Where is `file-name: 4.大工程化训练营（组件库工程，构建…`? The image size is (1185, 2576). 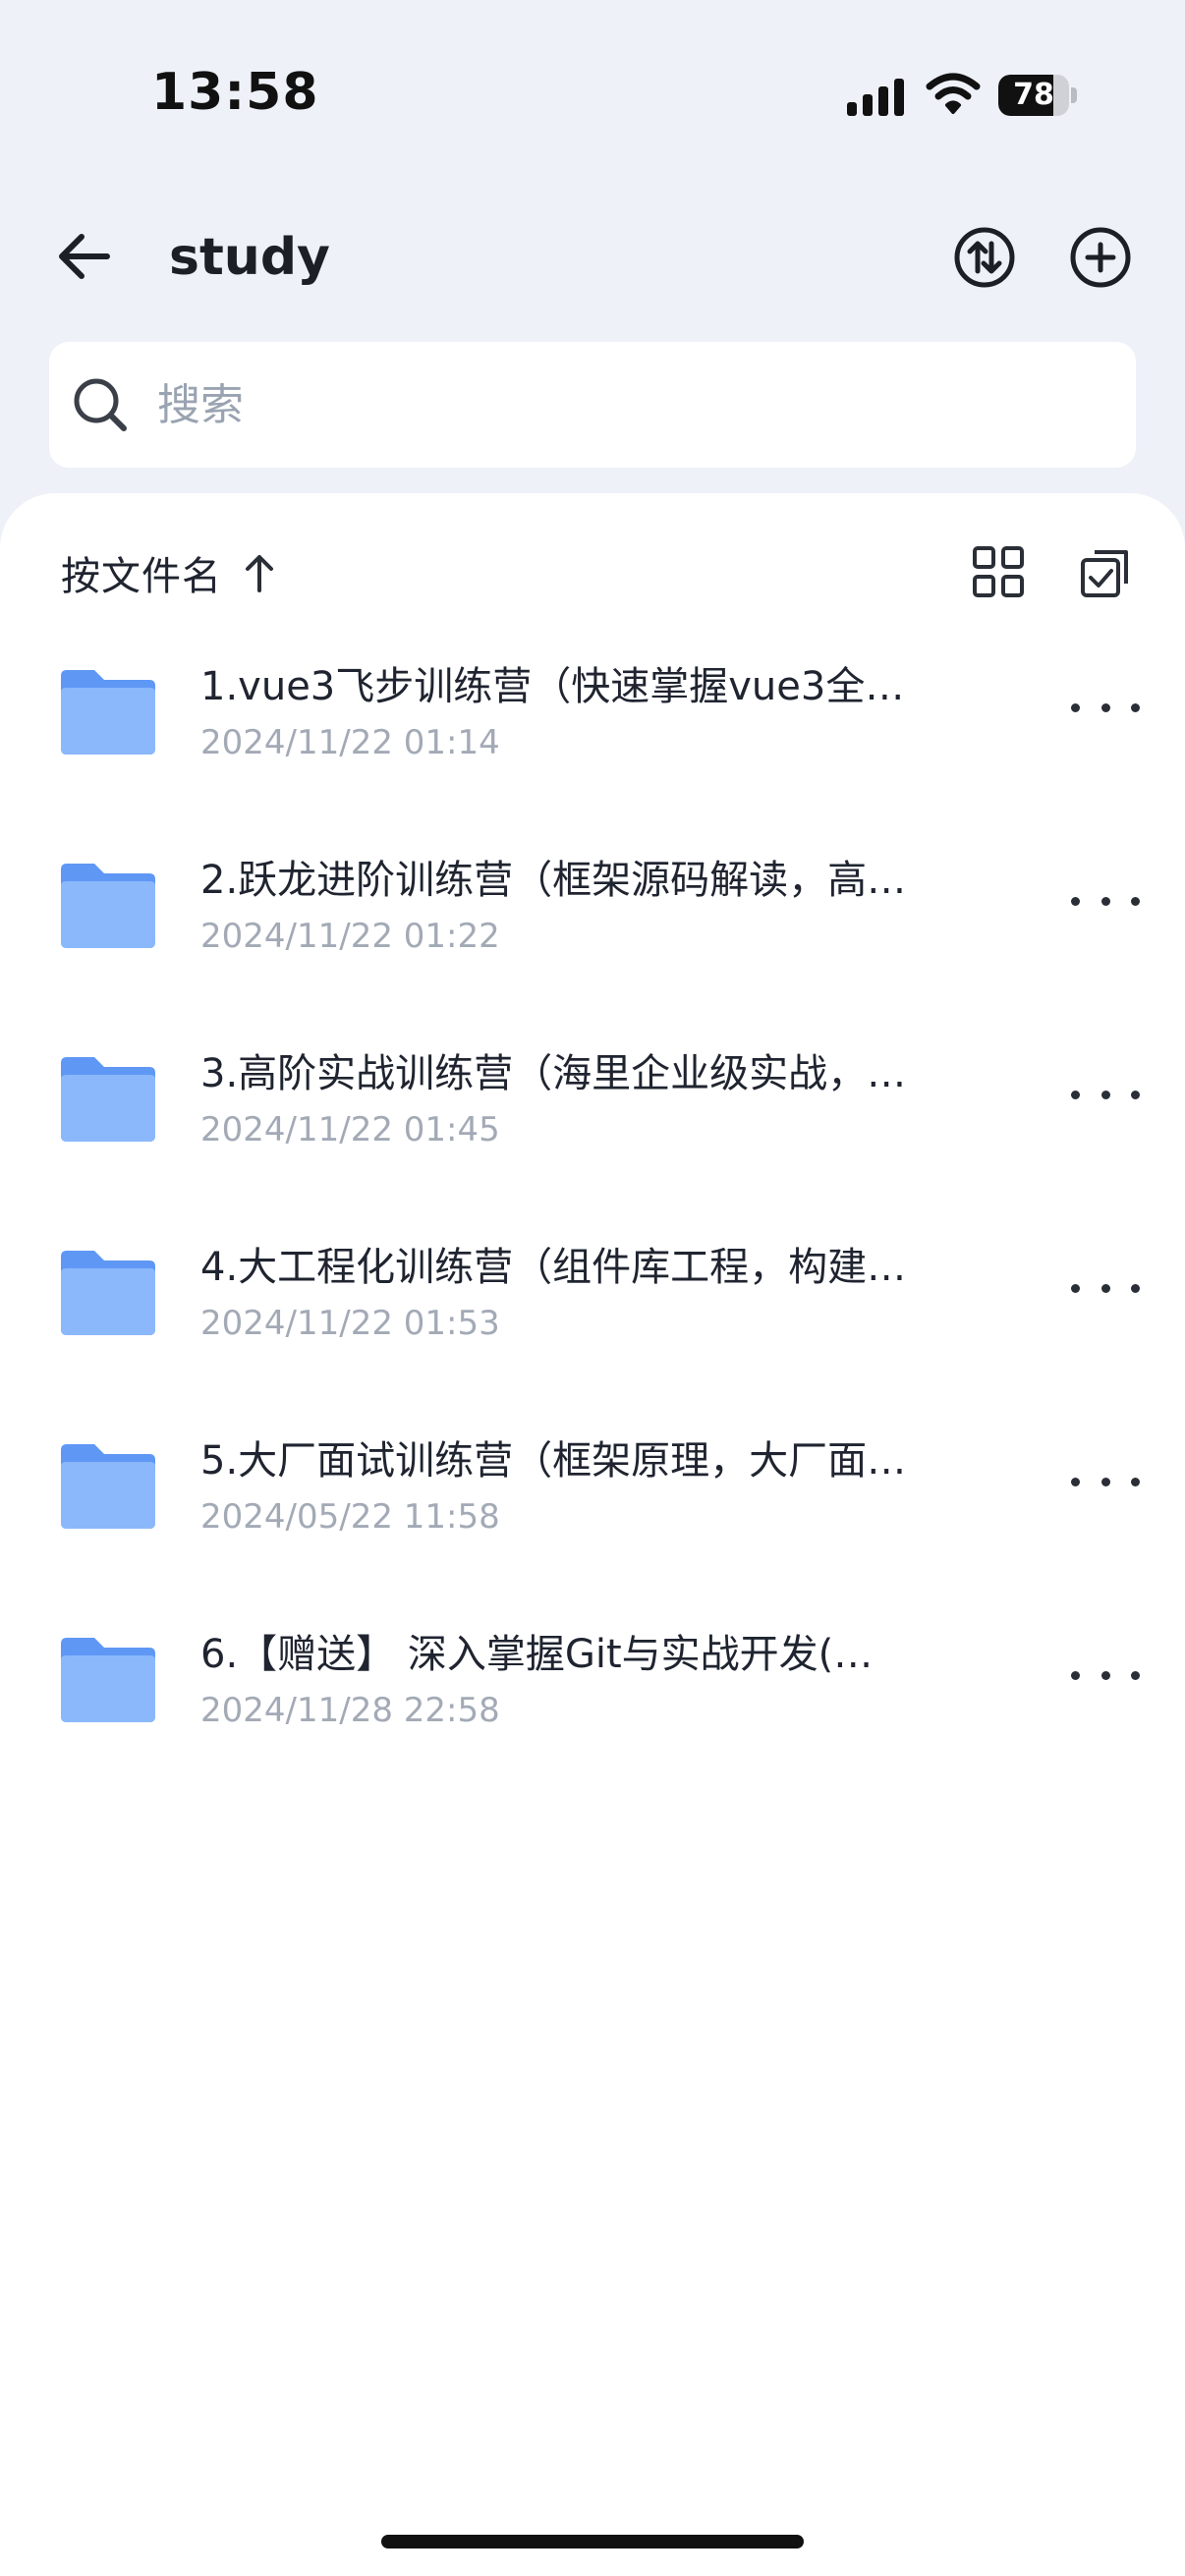 file-name: 4.大工程化训练营（组件库工程，构建… is located at coordinates (554, 1267).